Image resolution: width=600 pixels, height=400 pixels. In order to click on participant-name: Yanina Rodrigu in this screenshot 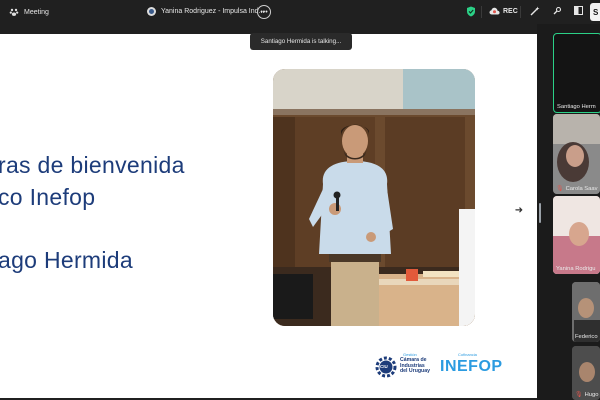, I will do `click(576, 269)`.